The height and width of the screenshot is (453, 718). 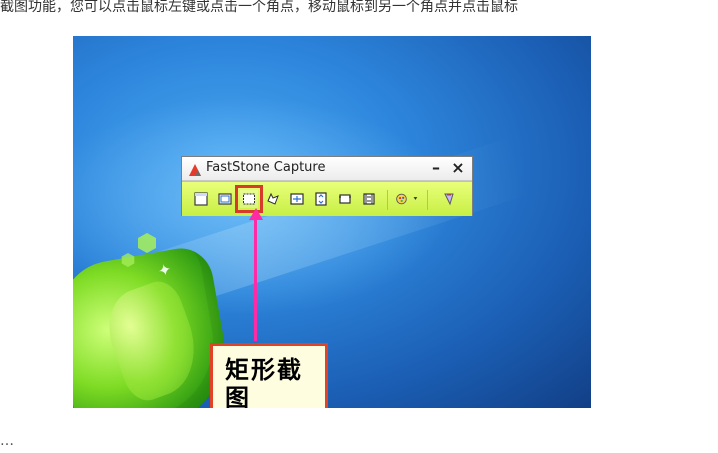 I want to click on capture-active-window-button, so click(x=201, y=199).